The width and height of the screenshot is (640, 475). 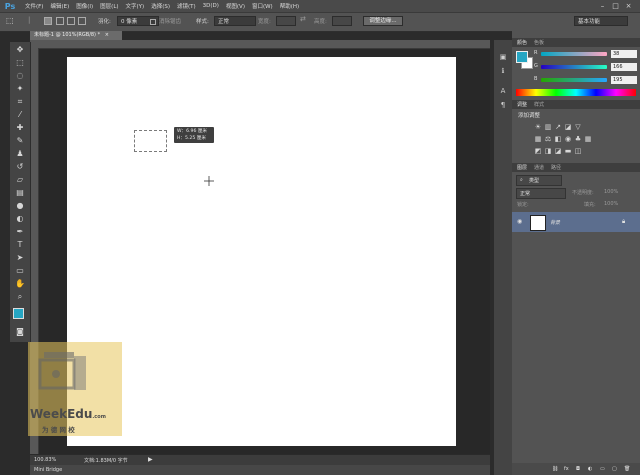 I want to click on blur-icon: ●, so click(x=20, y=206).